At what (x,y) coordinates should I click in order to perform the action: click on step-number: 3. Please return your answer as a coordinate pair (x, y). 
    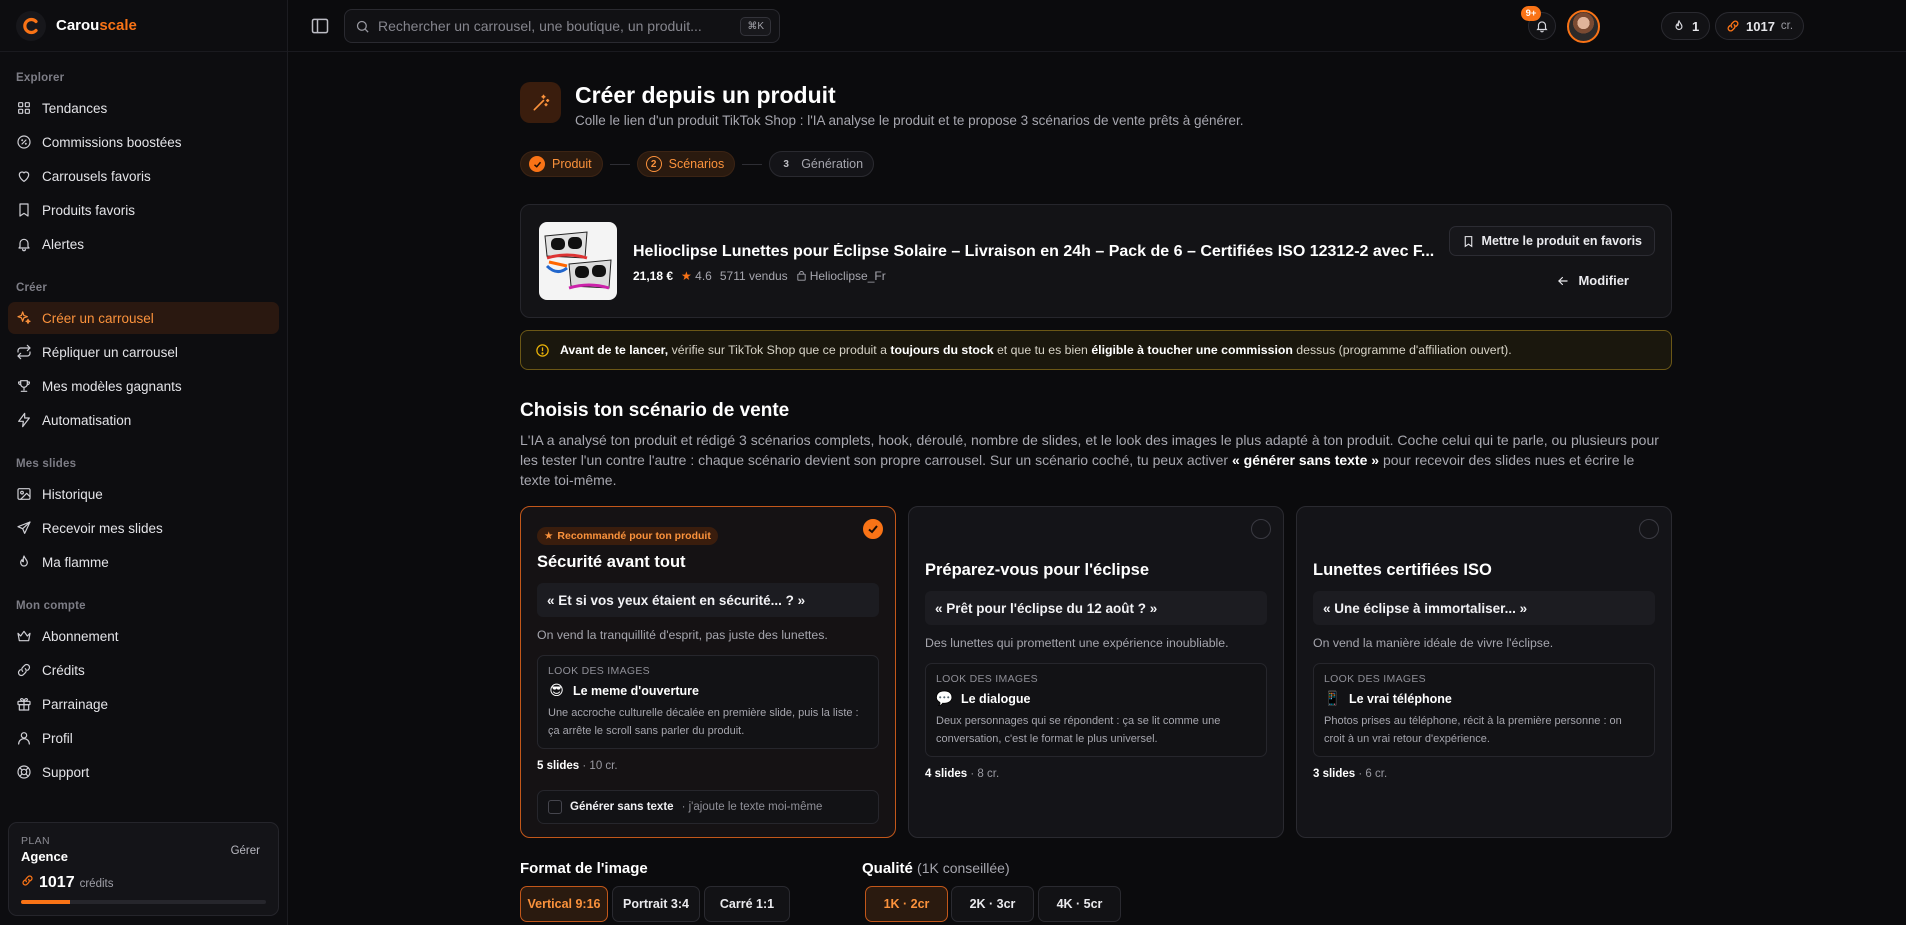
    Looking at the image, I should click on (786, 164).